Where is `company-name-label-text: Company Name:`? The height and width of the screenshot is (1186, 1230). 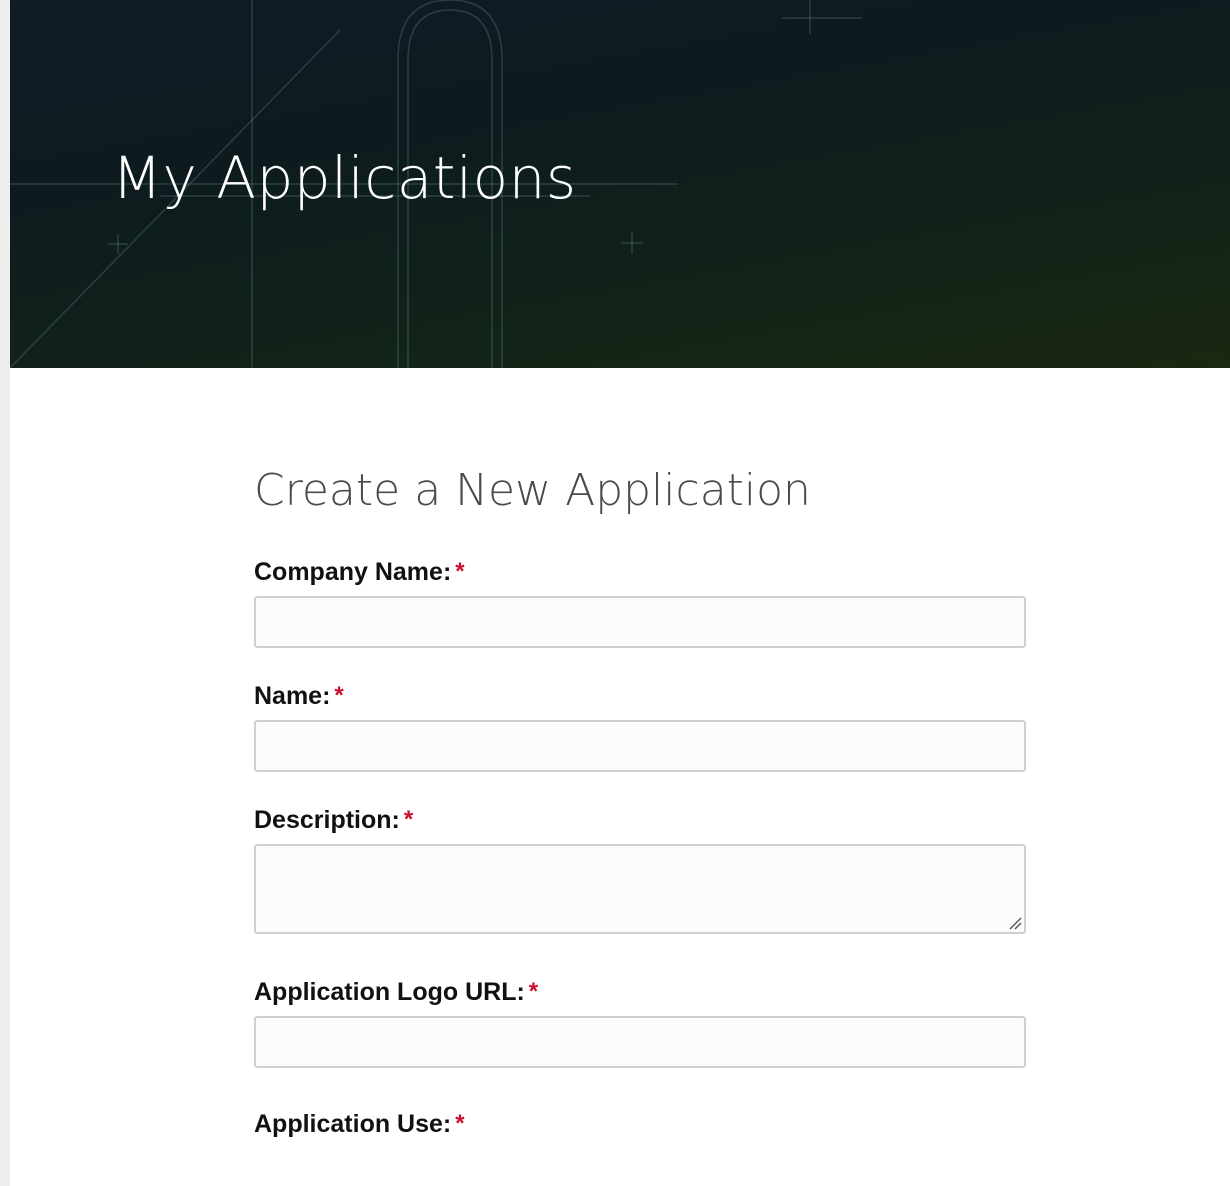 company-name-label-text: Company Name: is located at coordinates (353, 572).